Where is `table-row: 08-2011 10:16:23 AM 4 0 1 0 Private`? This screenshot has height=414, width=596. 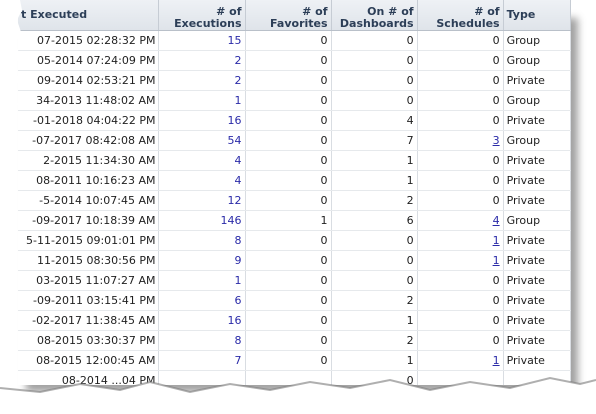
table-row: 08-2011 10:16:23 AM 4 0 1 0 Private is located at coordinates (294, 180).